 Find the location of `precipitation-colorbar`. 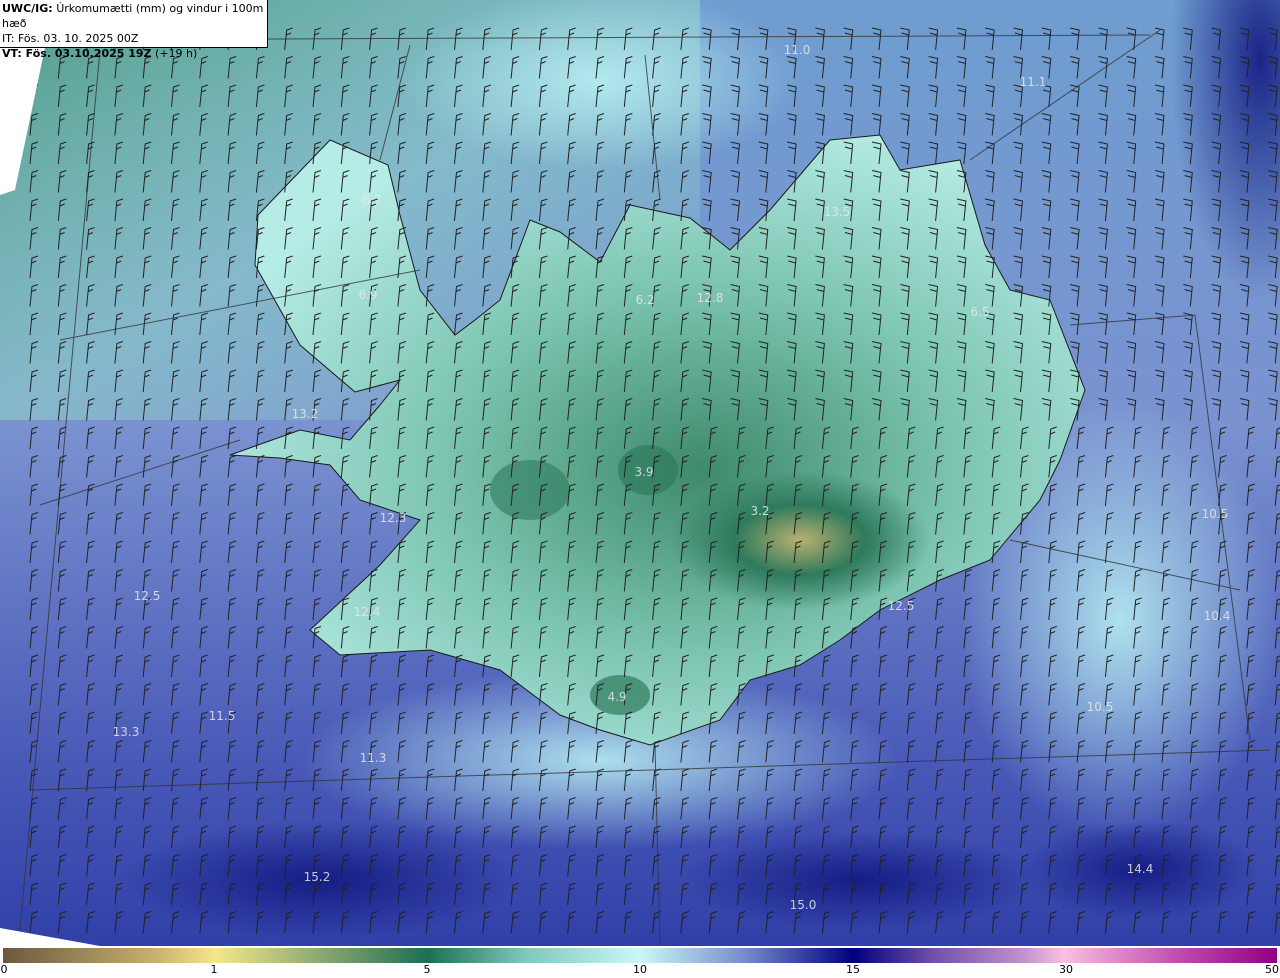

precipitation-colorbar is located at coordinates (640, 955).